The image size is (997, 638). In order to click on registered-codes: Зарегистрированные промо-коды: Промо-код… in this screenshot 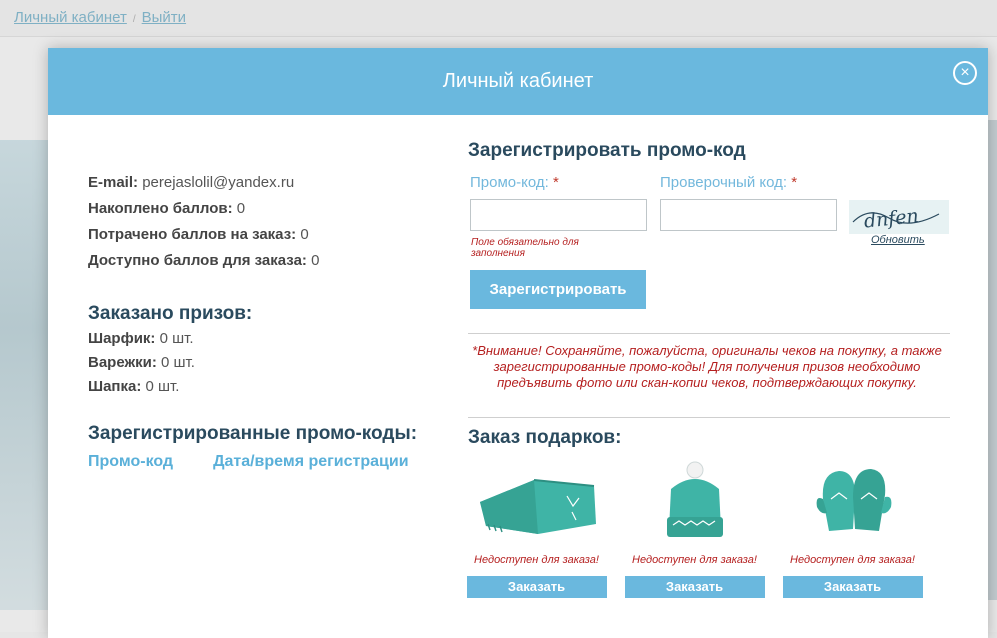, I will do `click(273, 447)`.